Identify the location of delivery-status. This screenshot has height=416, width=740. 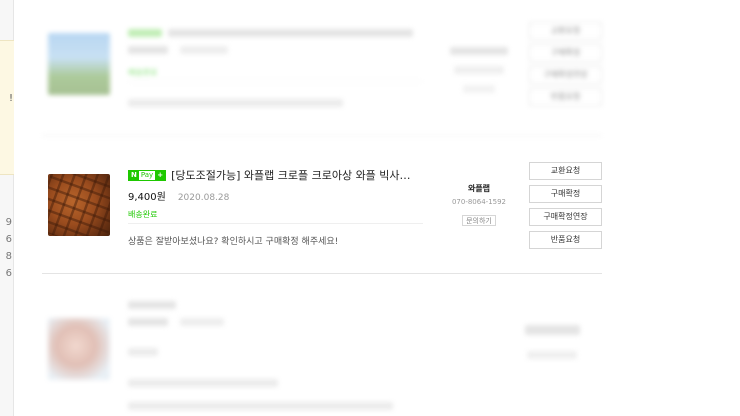
(143, 352).